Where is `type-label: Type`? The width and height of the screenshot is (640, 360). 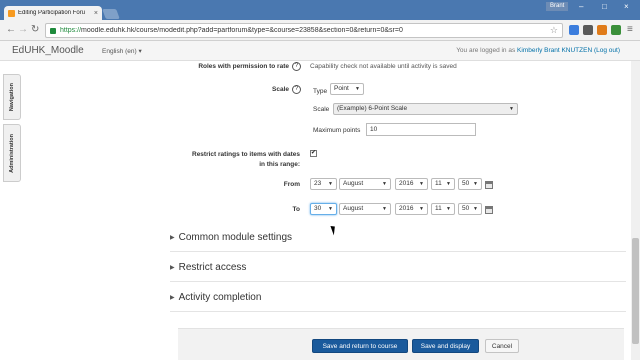 type-label: Type is located at coordinates (320, 91).